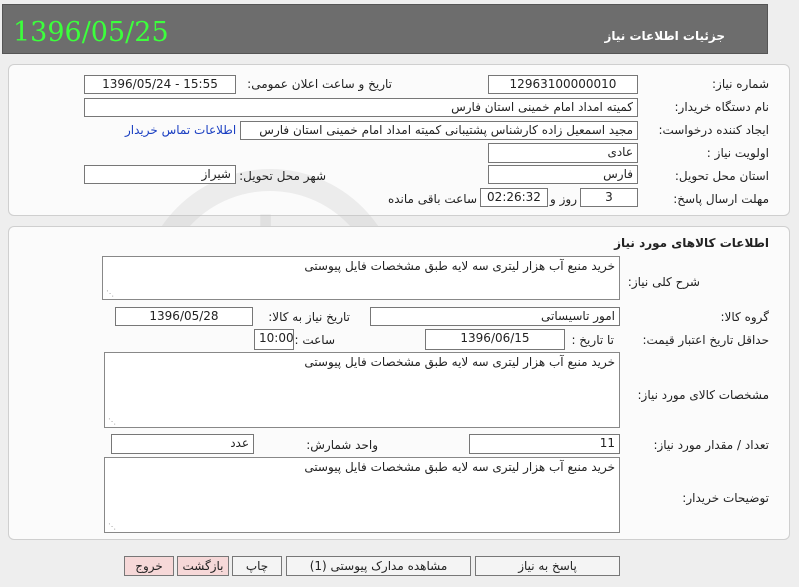 The width and height of the screenshot is (799, 587). What do you see at coordinates (385, 29) in the screenshot?
I see `header-bar: 1396/05/25 جزئیات اطلاعات نیاز` at bounding box center [385, 29].